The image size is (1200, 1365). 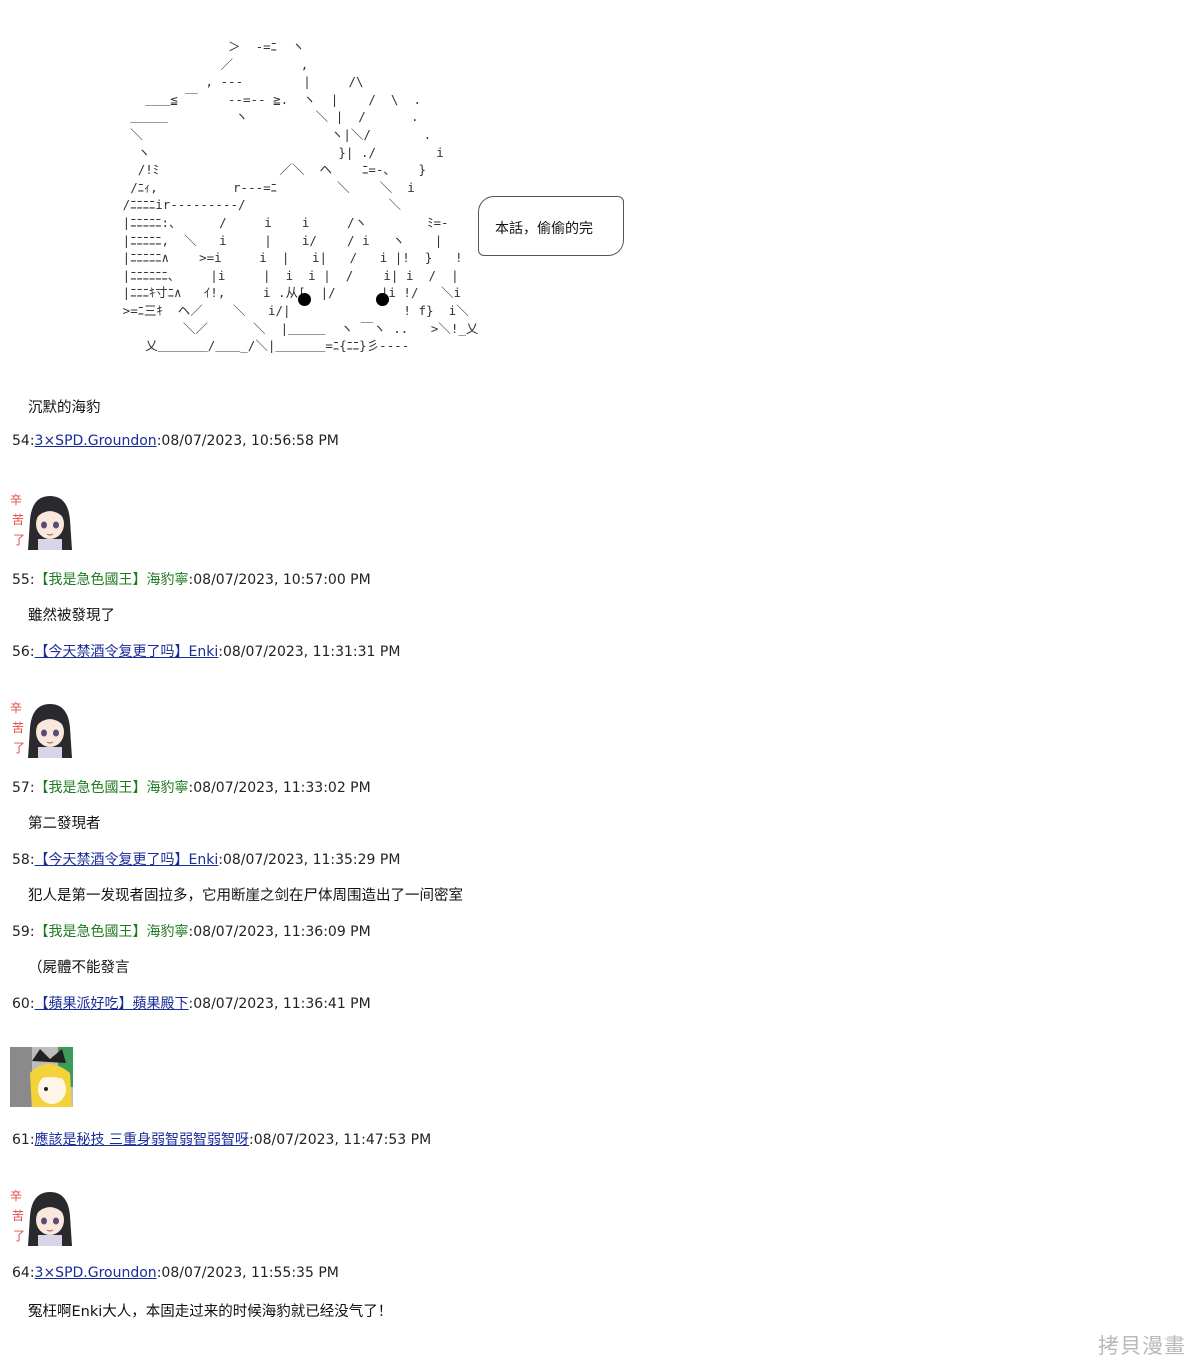 I want to click on post-number: 55, so click(x=21, y=580).